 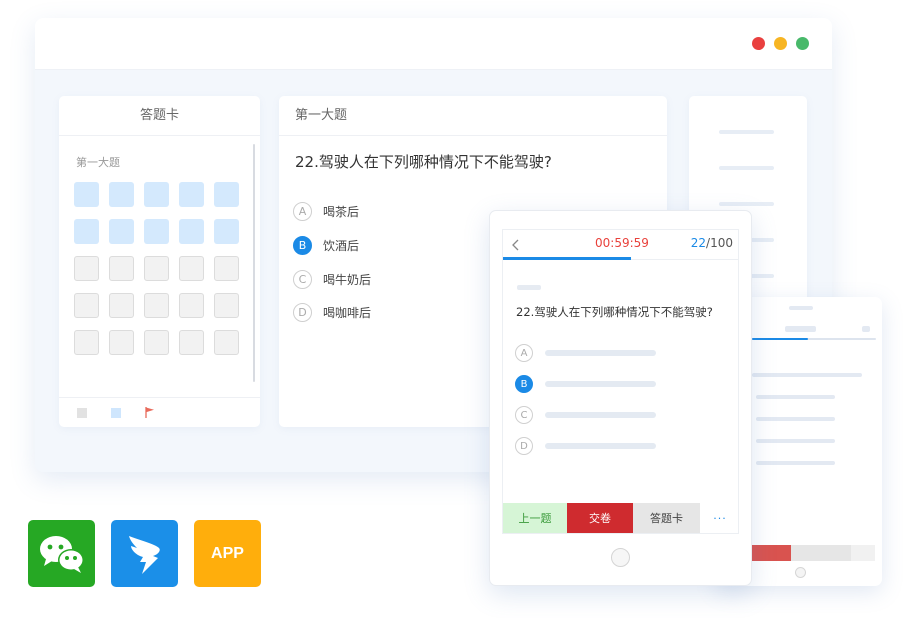 I want to click on option-a: A 喝茶后, so click(x=326, y=211).